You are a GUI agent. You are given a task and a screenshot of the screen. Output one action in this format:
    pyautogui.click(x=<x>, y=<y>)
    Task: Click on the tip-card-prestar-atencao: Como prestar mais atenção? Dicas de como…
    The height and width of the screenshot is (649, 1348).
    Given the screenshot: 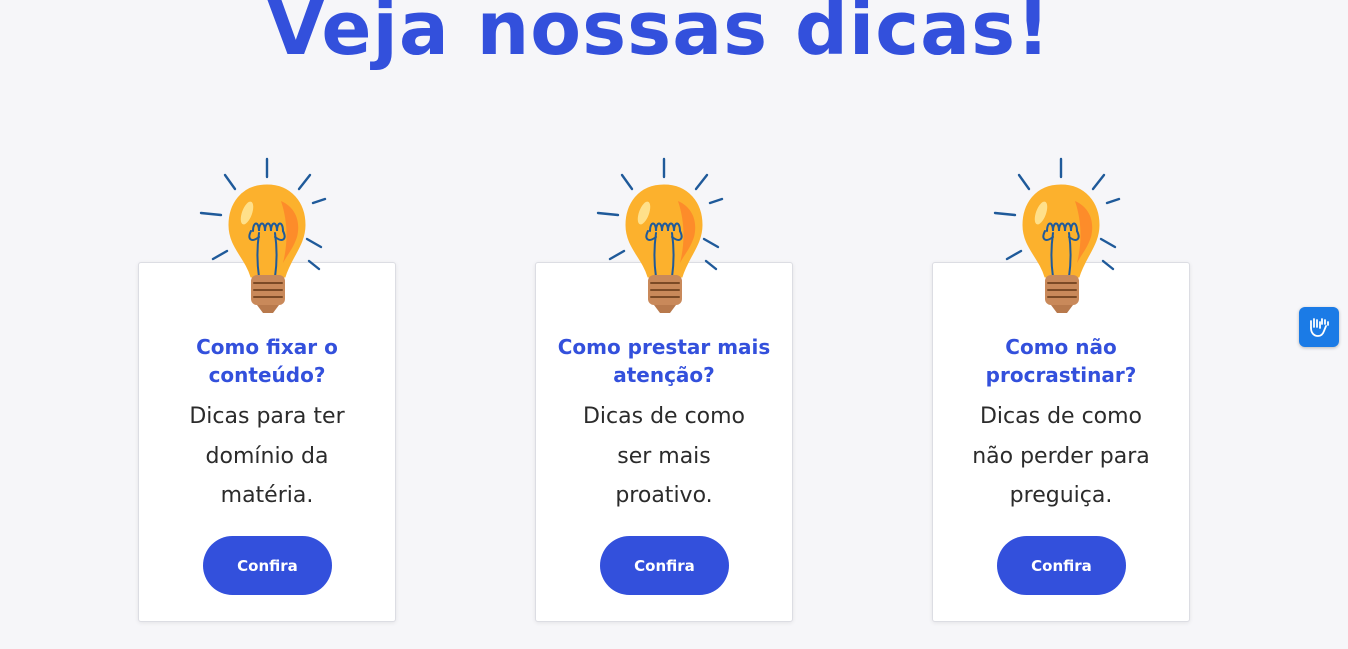 What is the action you would take?
    pyautogui.click(x=664, y=389)
    